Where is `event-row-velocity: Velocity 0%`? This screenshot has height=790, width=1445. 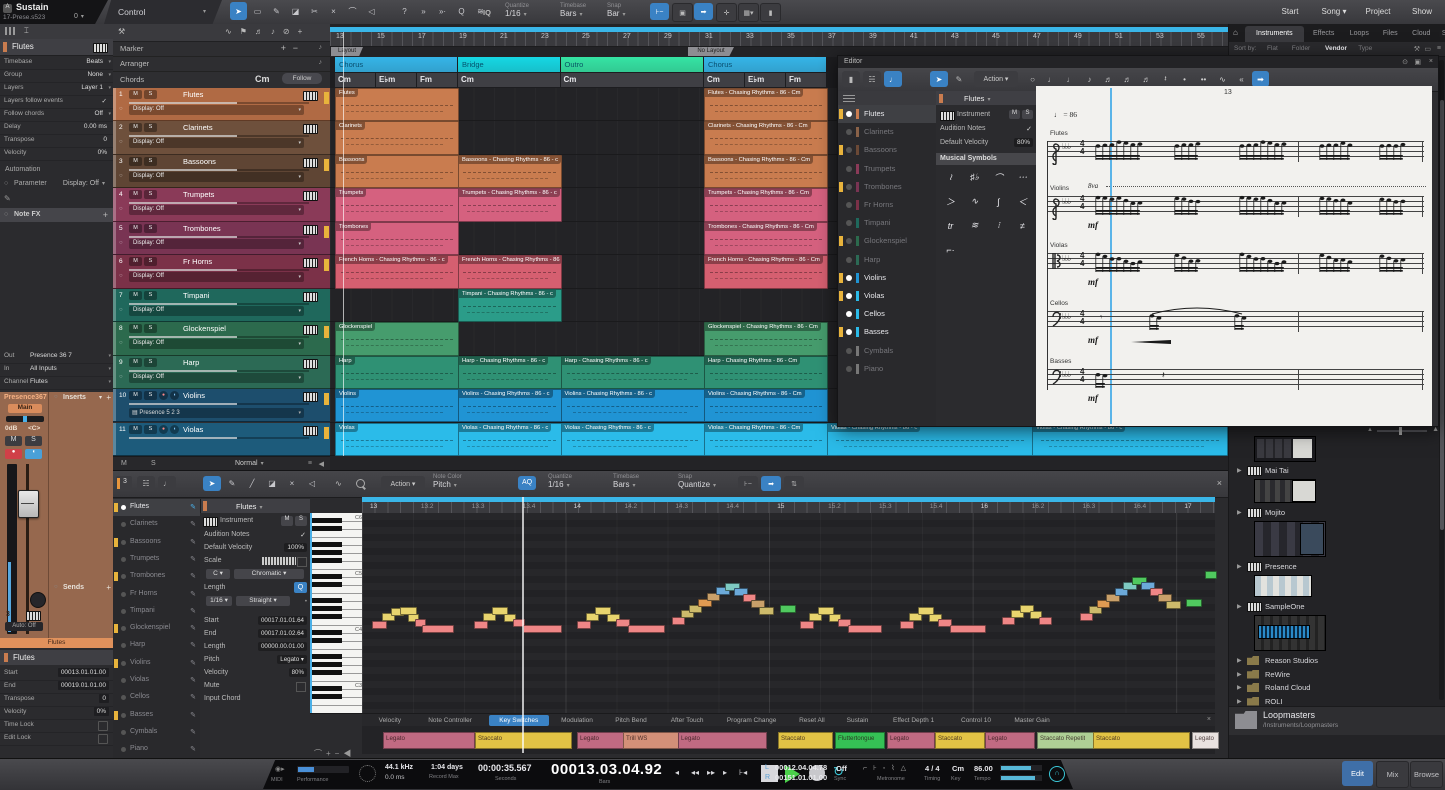 event-row-velocity: Velocity 0% is located at coordinates (56, 713).